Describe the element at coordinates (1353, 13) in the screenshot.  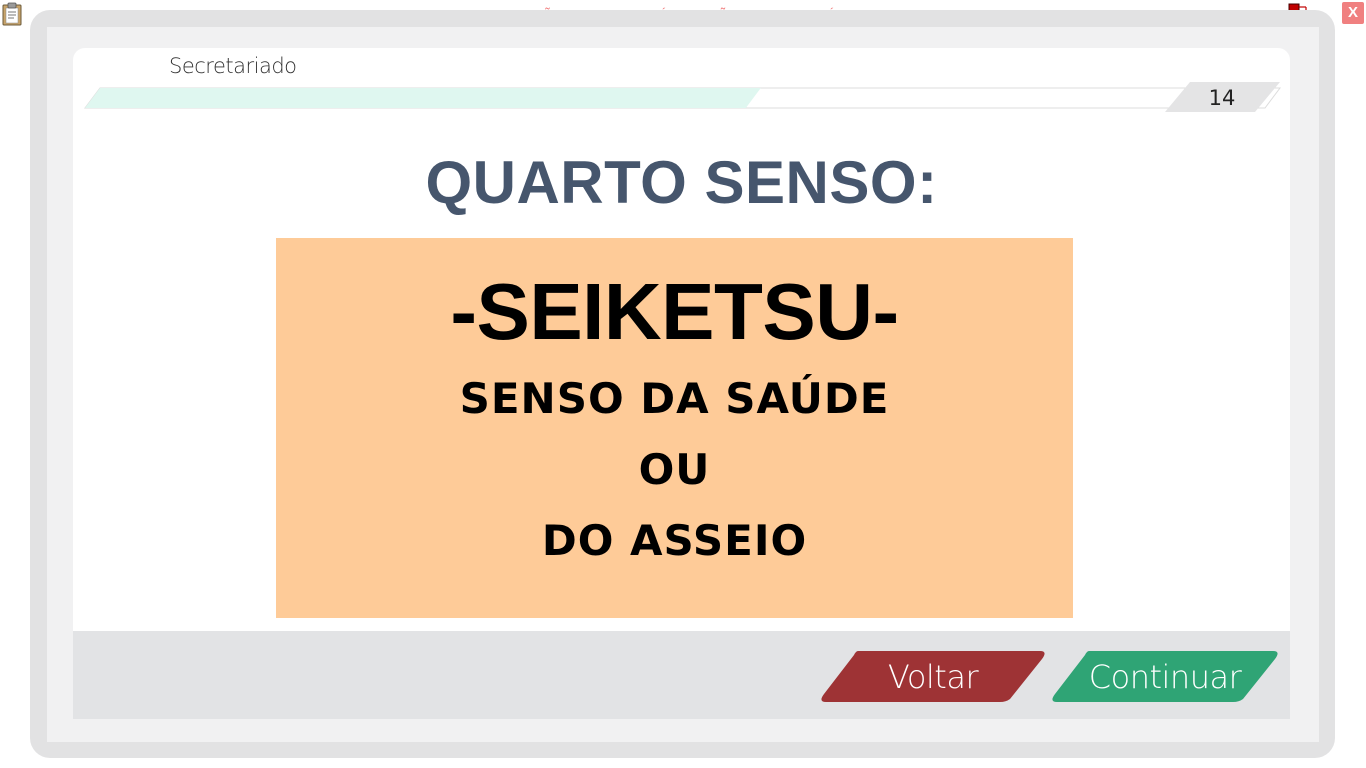
I see `close-icon: X` at that location.